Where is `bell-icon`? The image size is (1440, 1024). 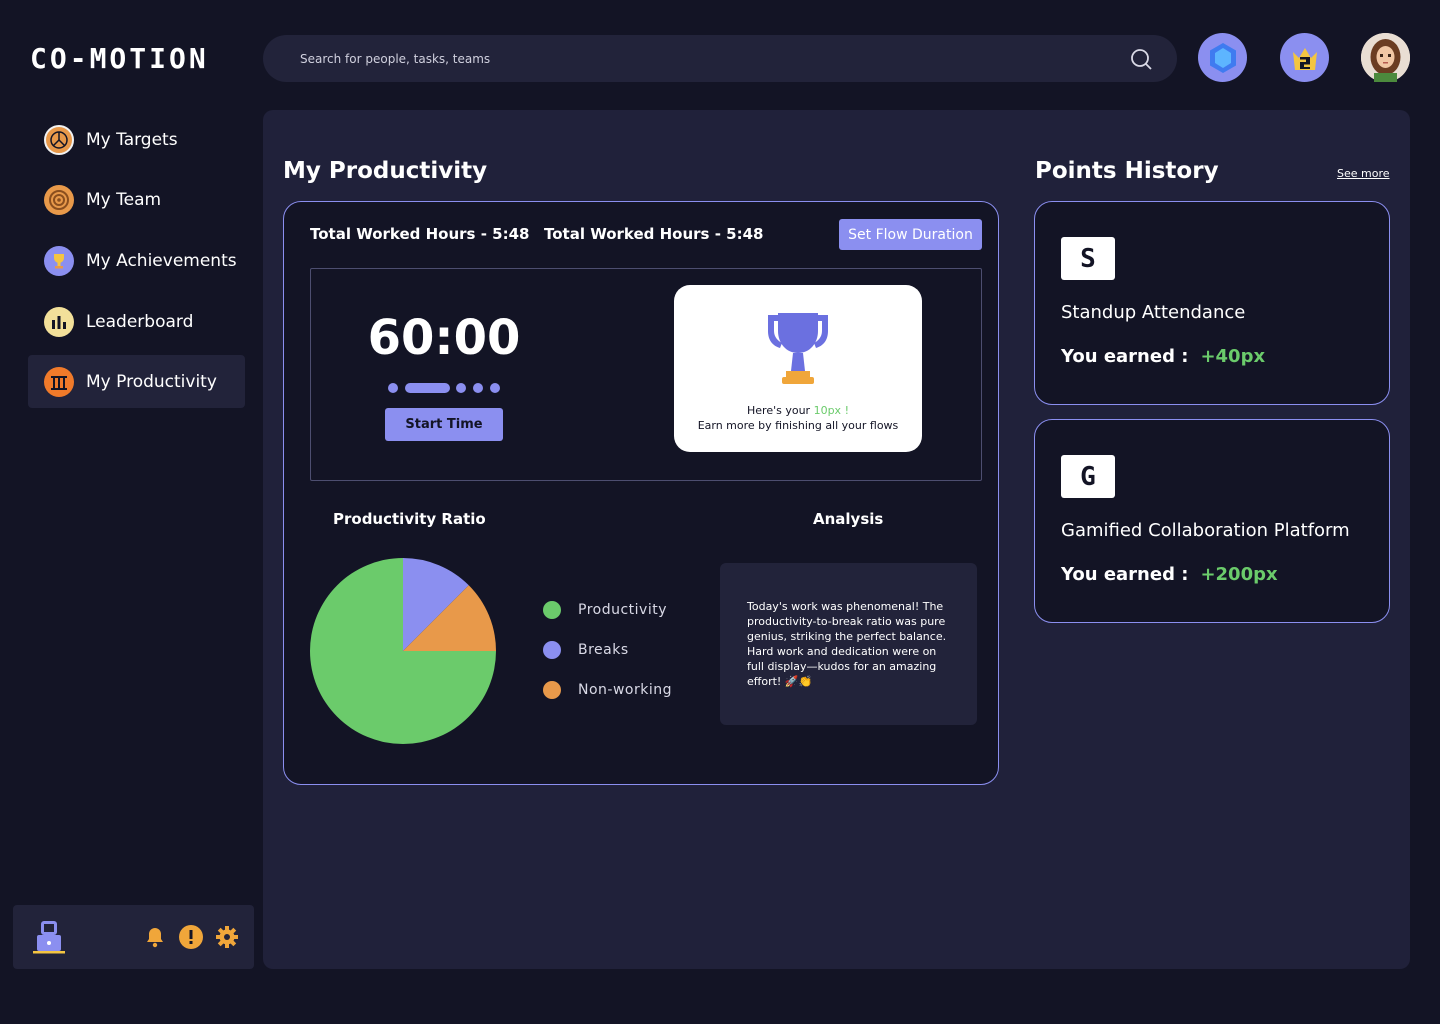 bell-icon is located at coordinates (155, 937).